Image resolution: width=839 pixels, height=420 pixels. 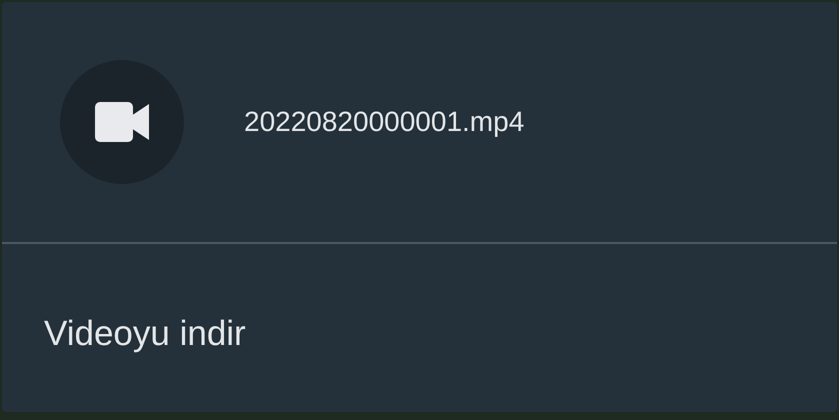 What do you see at coordinates (419, 334) in the screenshot?
I see `download-video-item: Videoyu indir` at bounding box center [419, 334].